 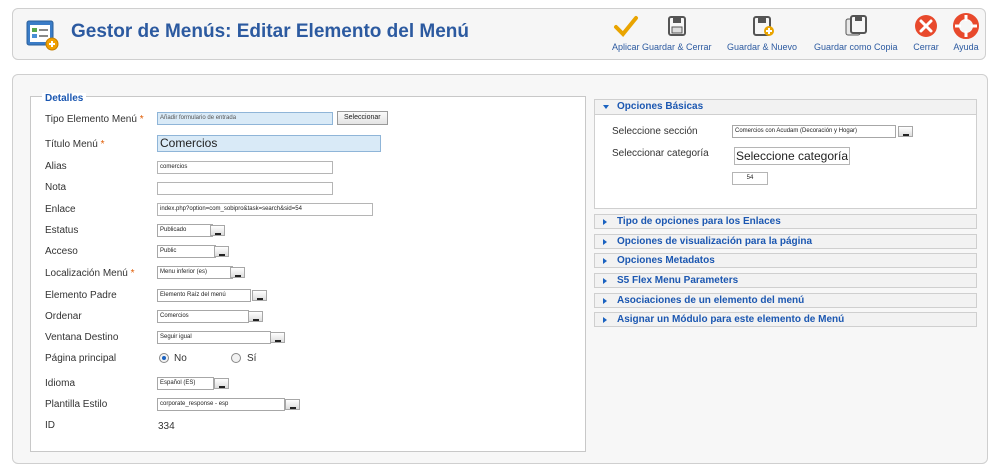 What do you see at coordinates (699, 221) in the screenshot?
I see `panel-title: Tipo de opciones para los Enlaces` at bounding box center [699, 221].